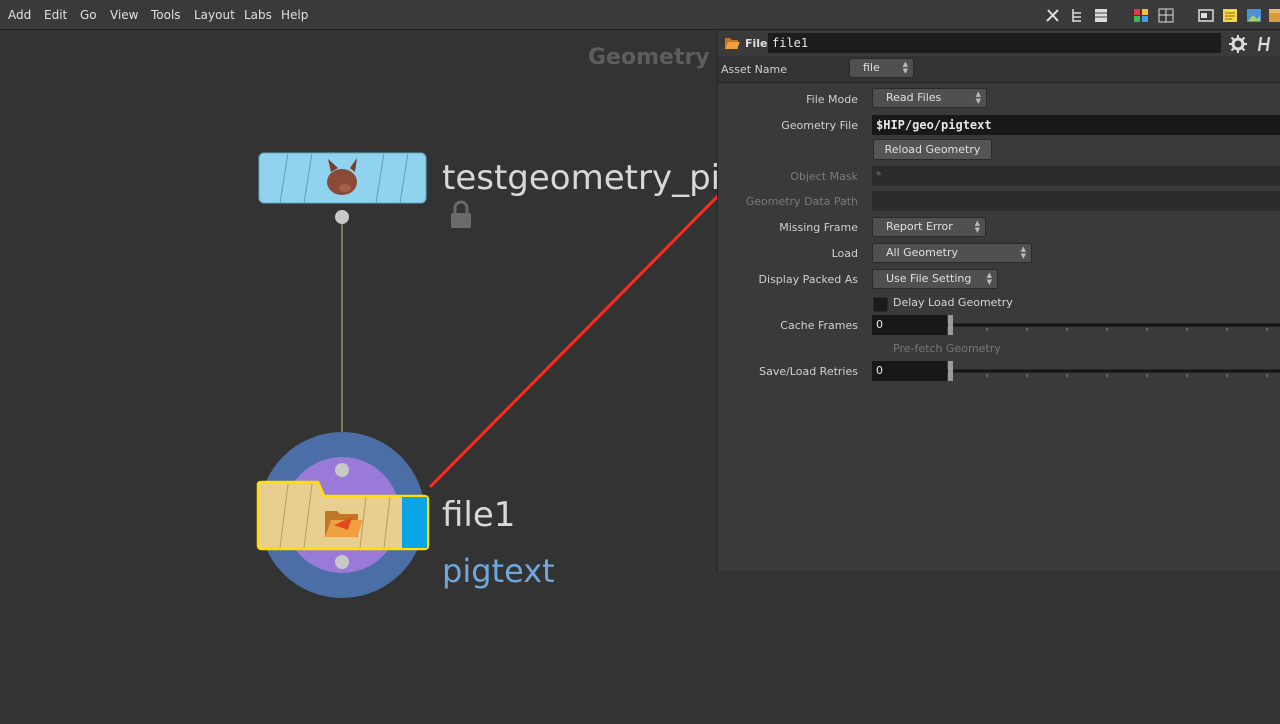 The width and height of the screenshot is (1280, 724). I want to click on file-mode-combo: Read Files ▲ ▼, so click(929, 98).